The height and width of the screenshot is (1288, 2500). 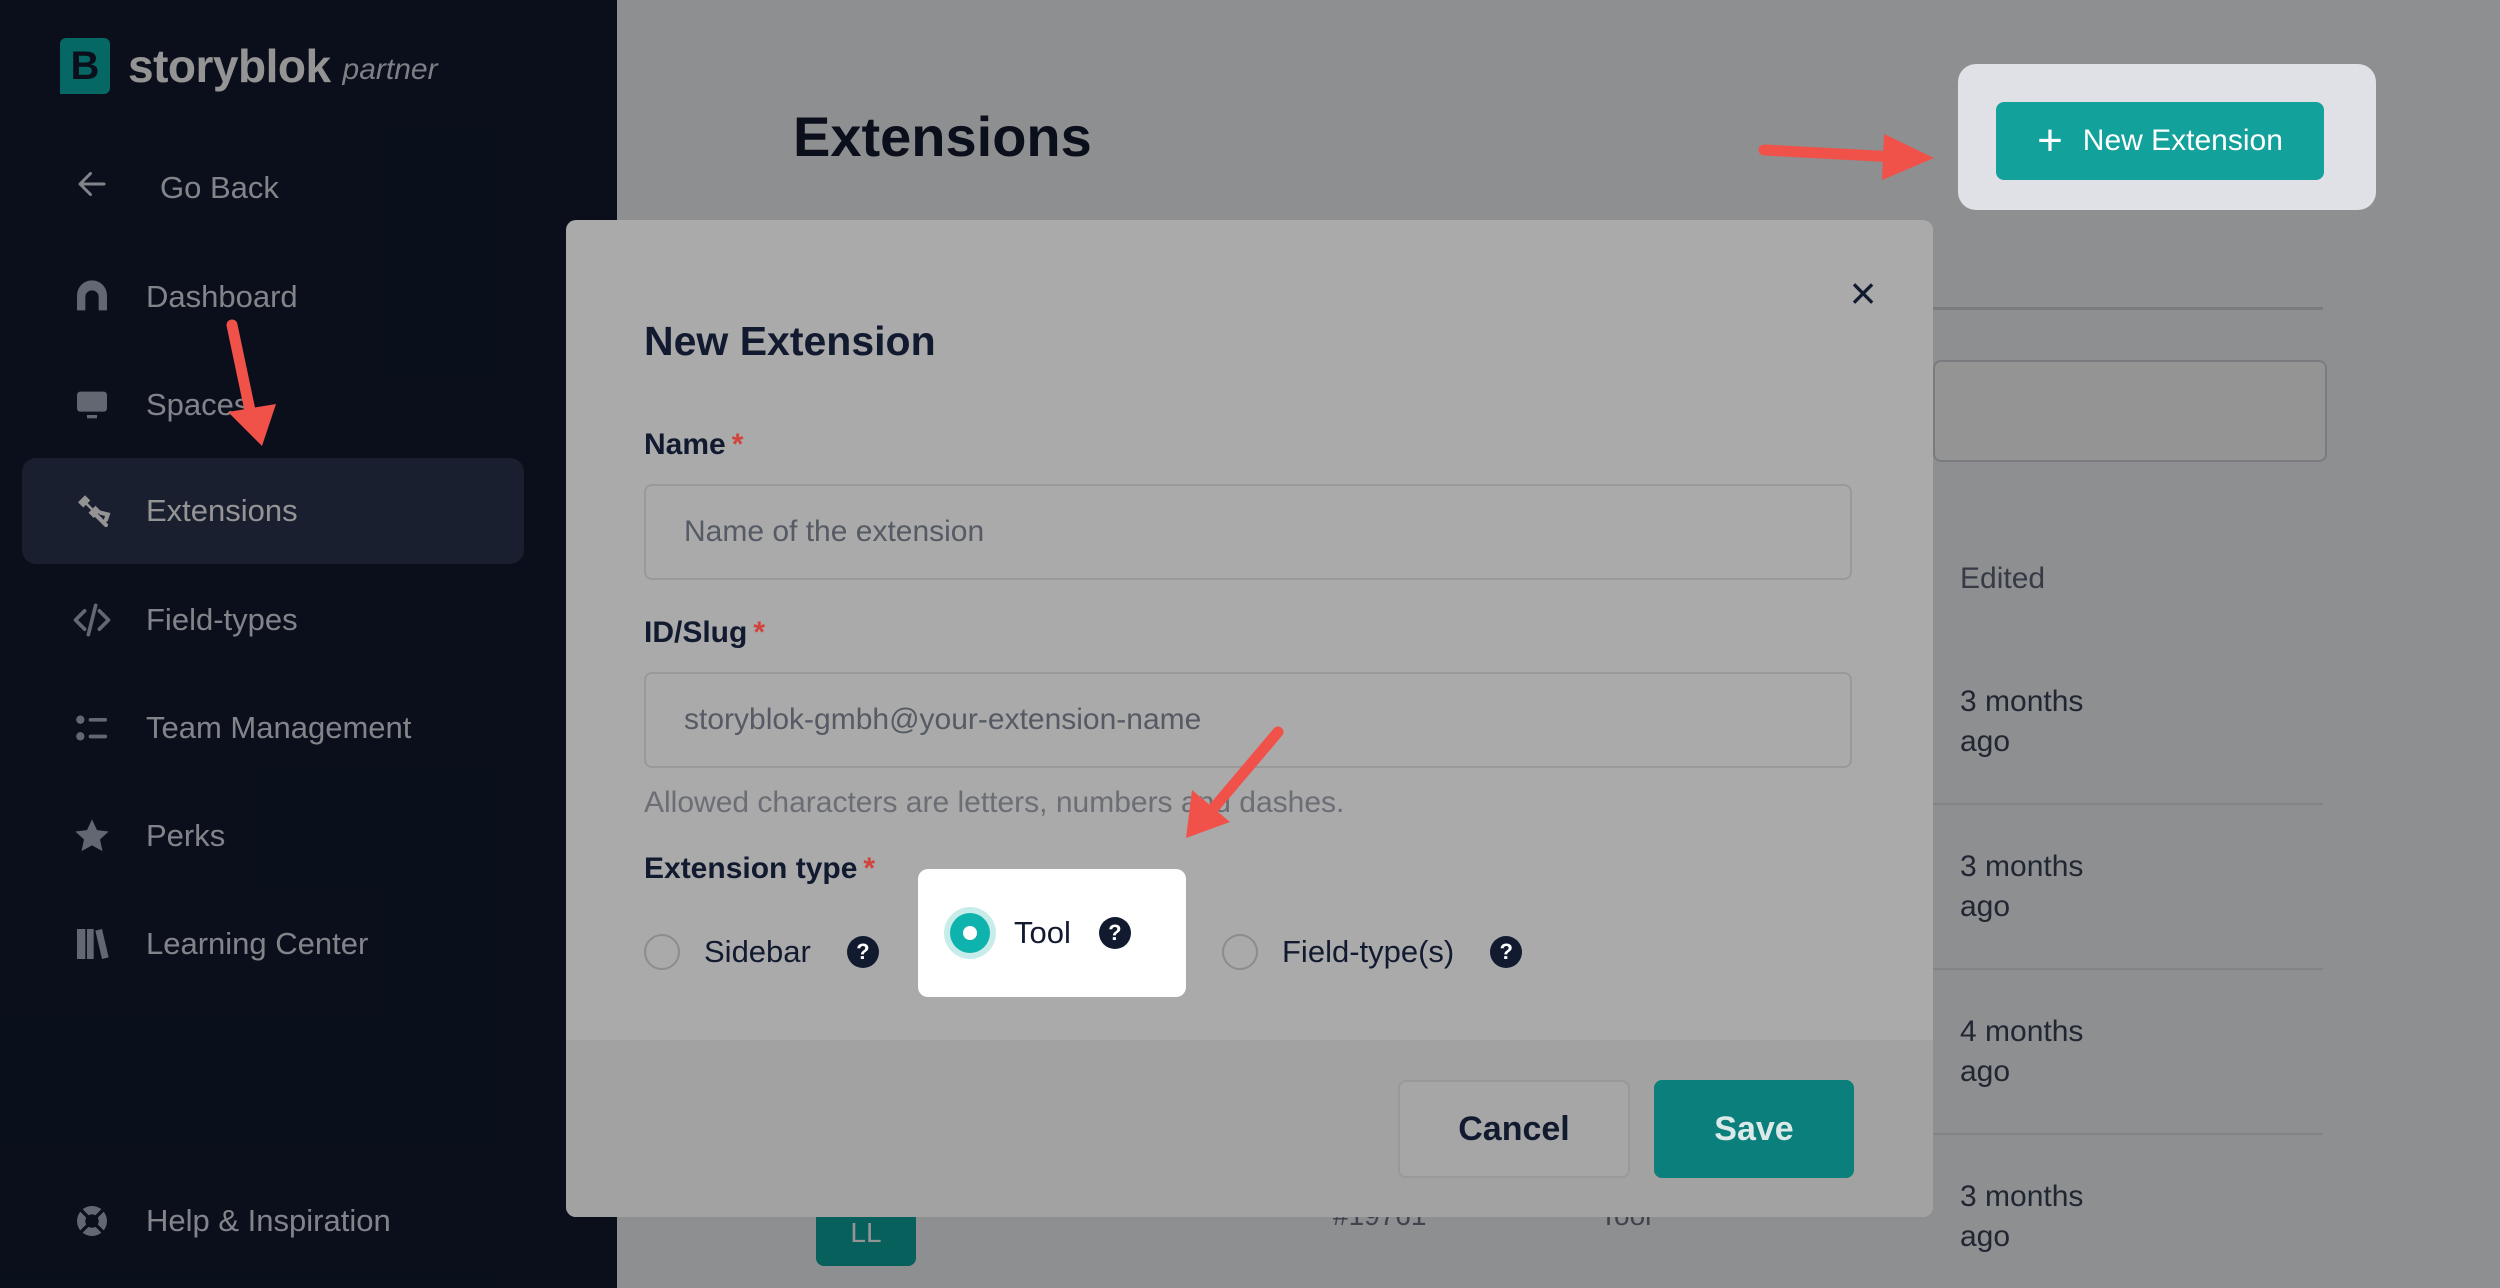 I want to click on slug-label: ID/Slug *, so click(x=704, y=633).